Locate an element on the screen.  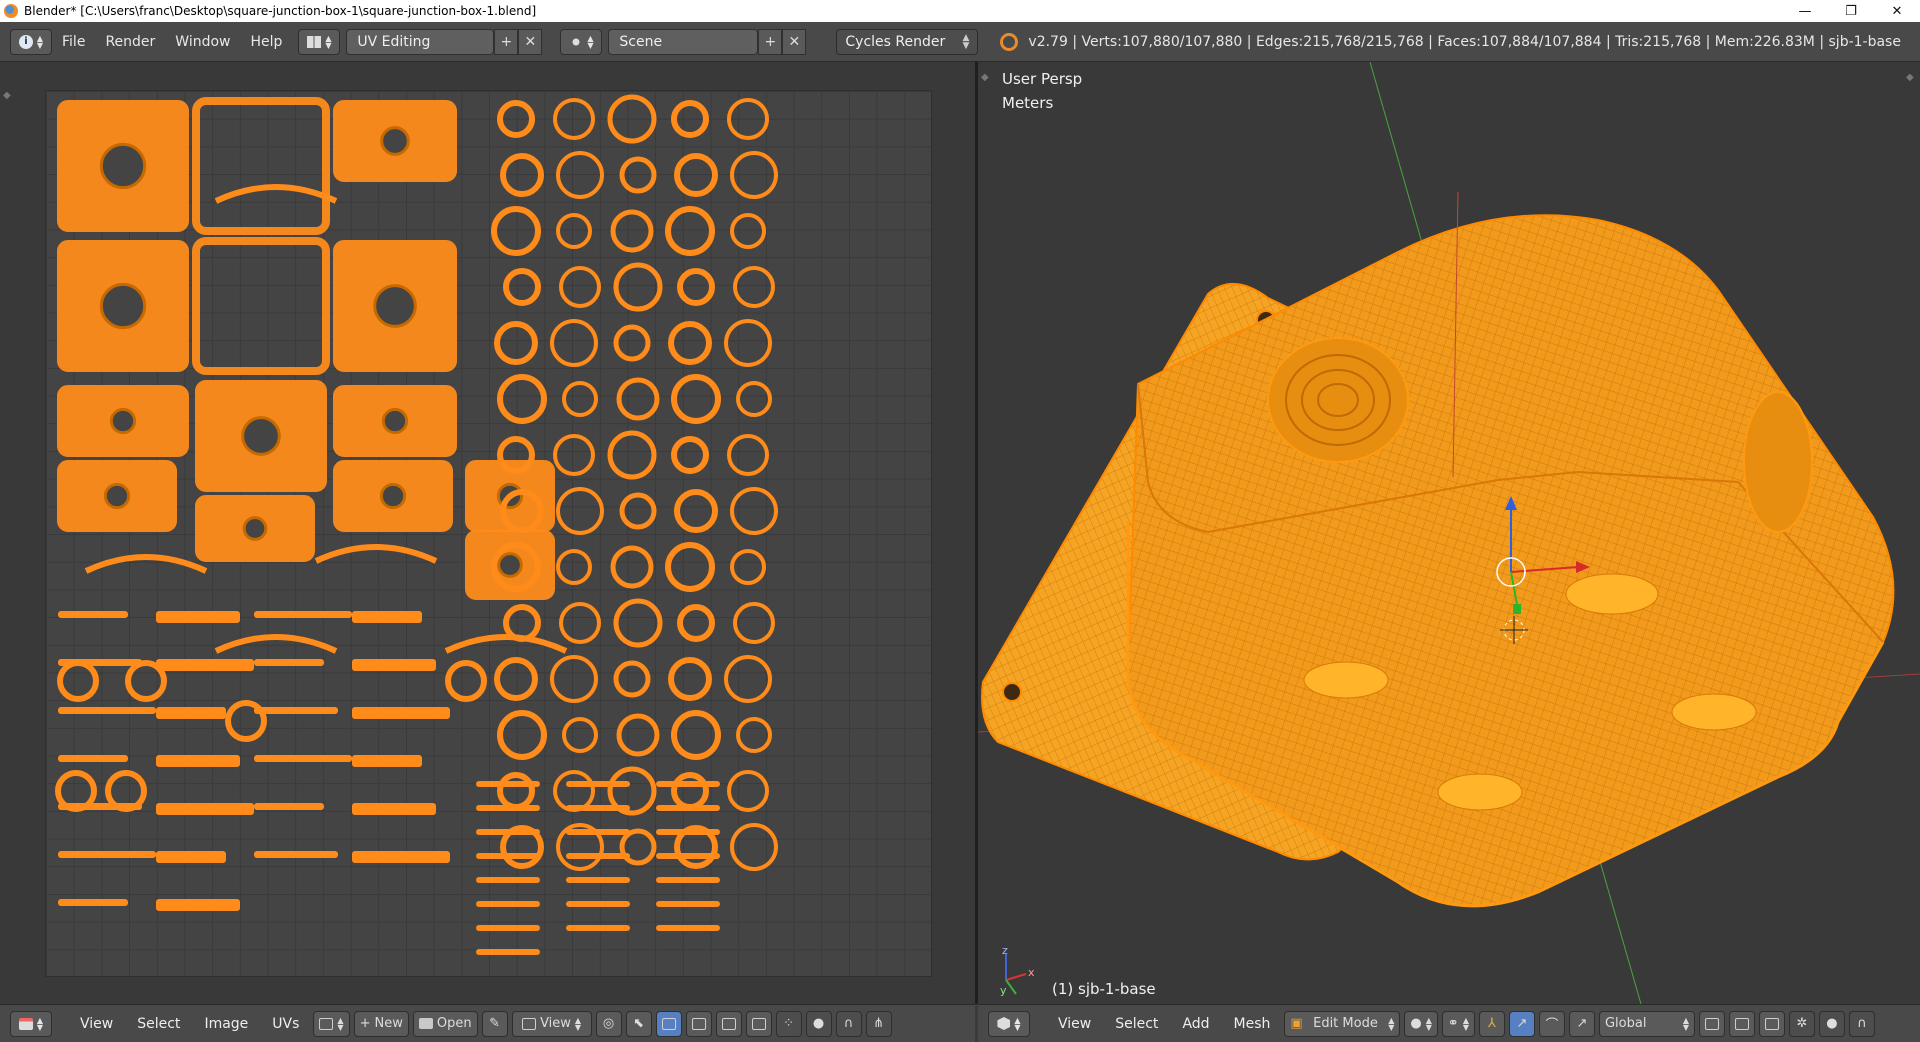
delete-screen-button: ✕ is located at coordinates (530, 41).